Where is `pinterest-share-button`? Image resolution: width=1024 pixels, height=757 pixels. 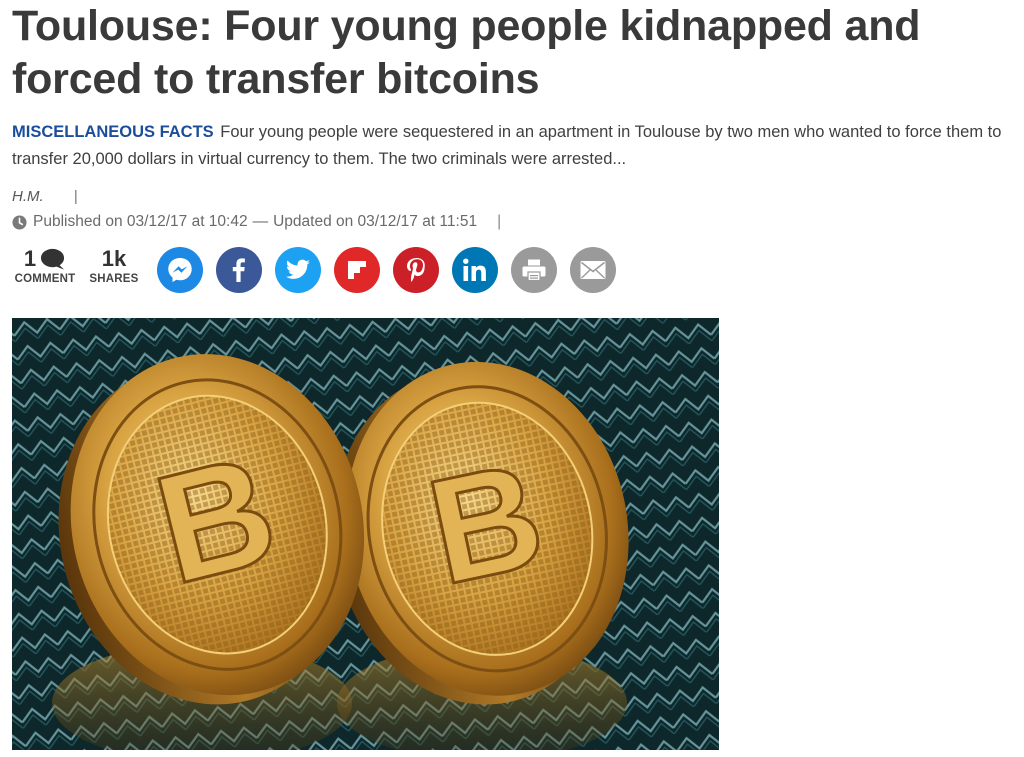 pinterest-share-button is located at coordinates (416, 270).